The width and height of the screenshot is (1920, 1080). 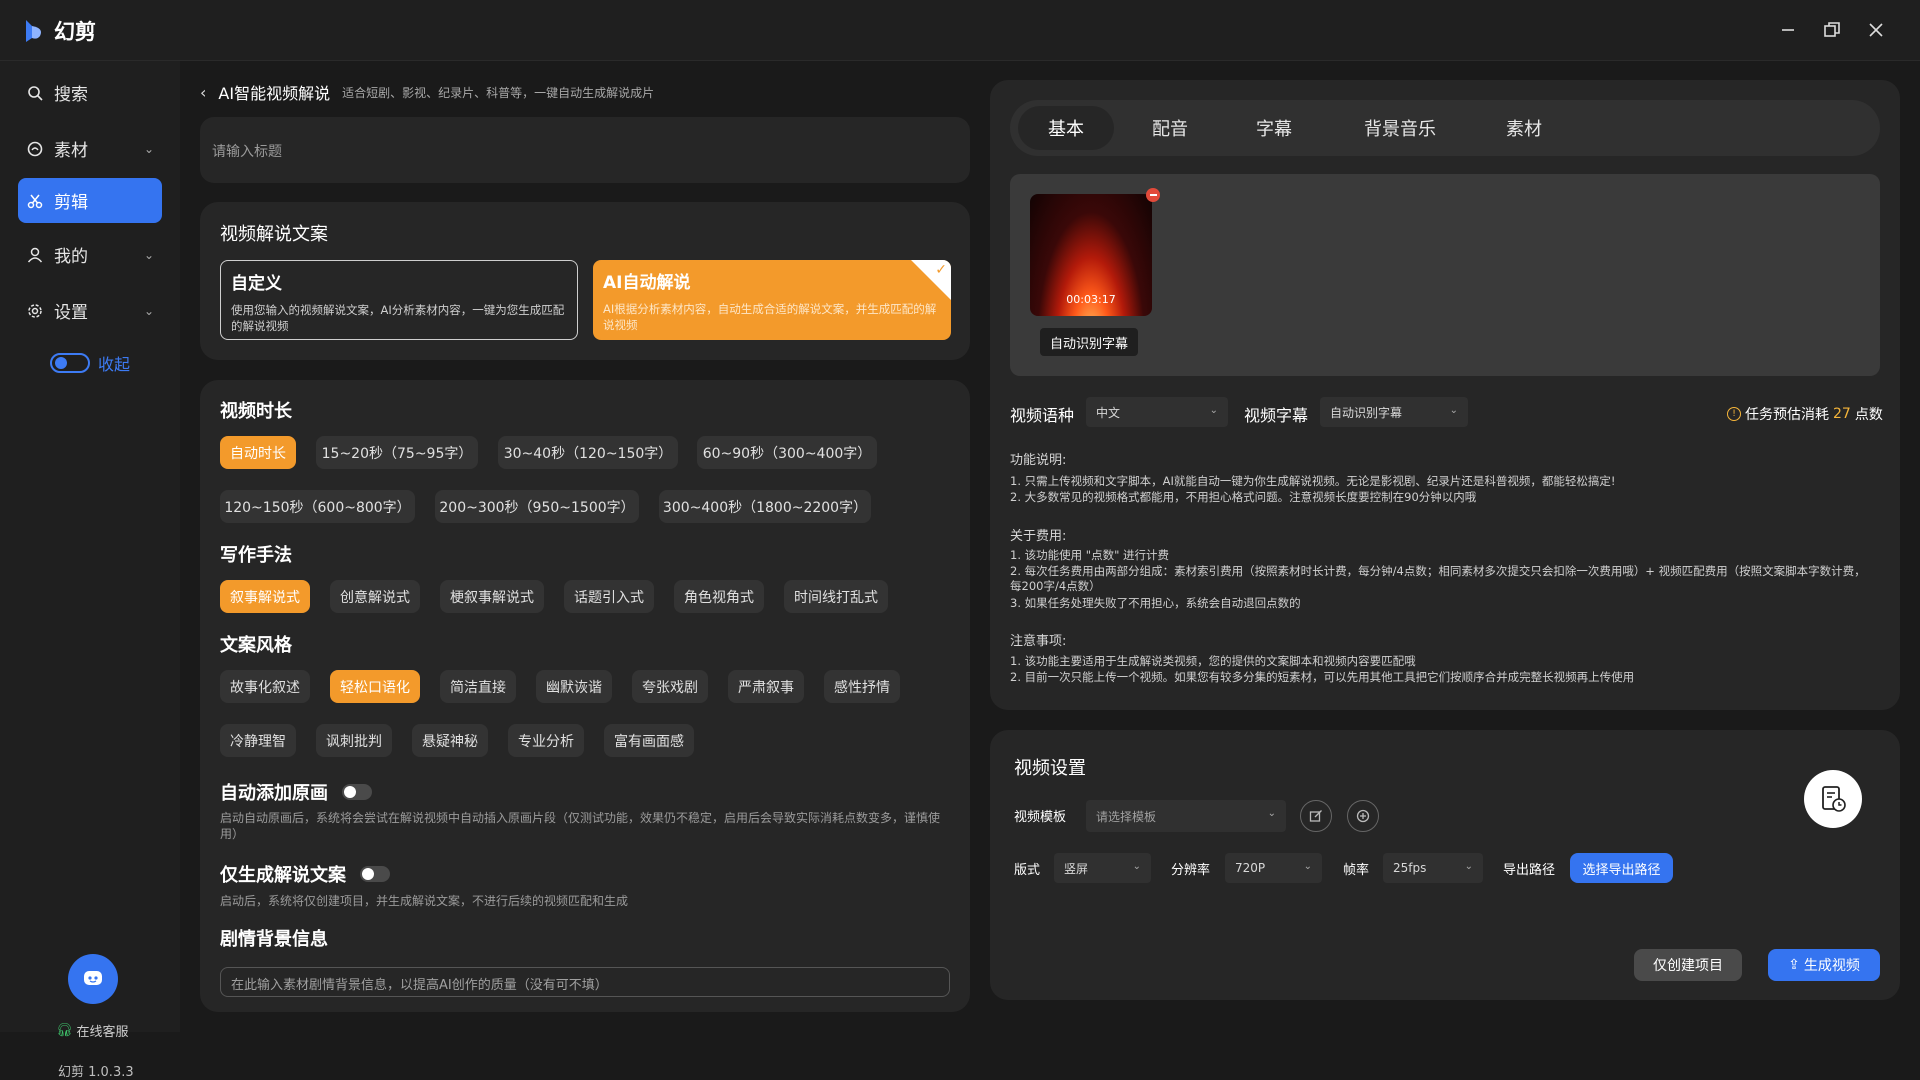 What do you see at coordinates (1090, 555) in the screenshot?
I see `fee-line: 1. 该功能使用 "点数" 进行计费` at bounding box center [1090, 555].